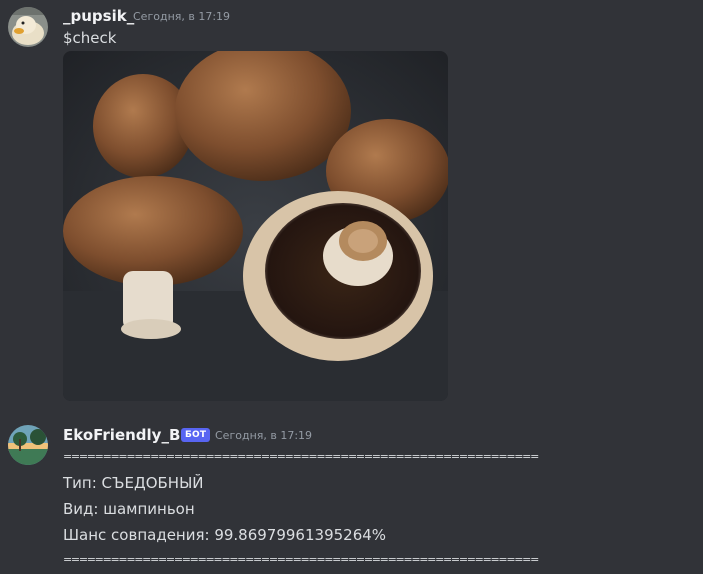 This screenshot has height=574, width=703. I want to click on user-avatar, so click(28, 27).